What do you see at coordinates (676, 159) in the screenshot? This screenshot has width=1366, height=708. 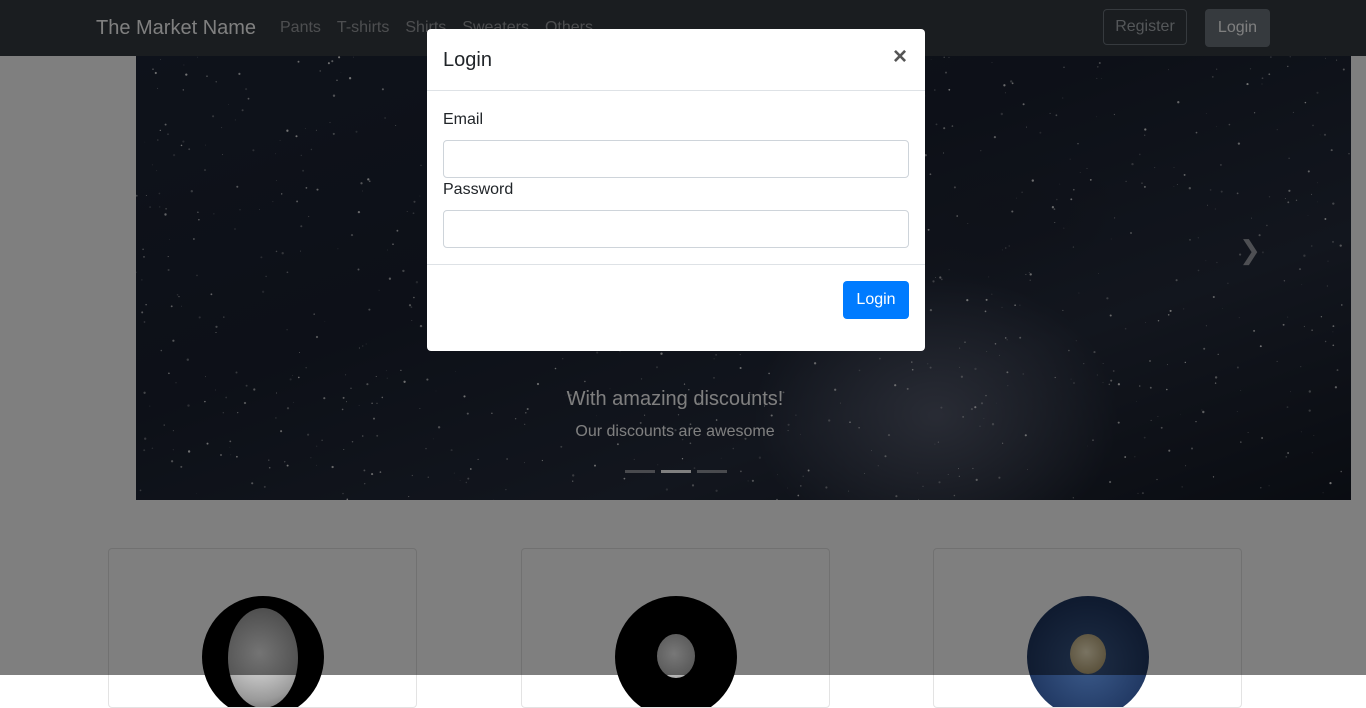 I see `email-field` at bounding box center [676, 159].